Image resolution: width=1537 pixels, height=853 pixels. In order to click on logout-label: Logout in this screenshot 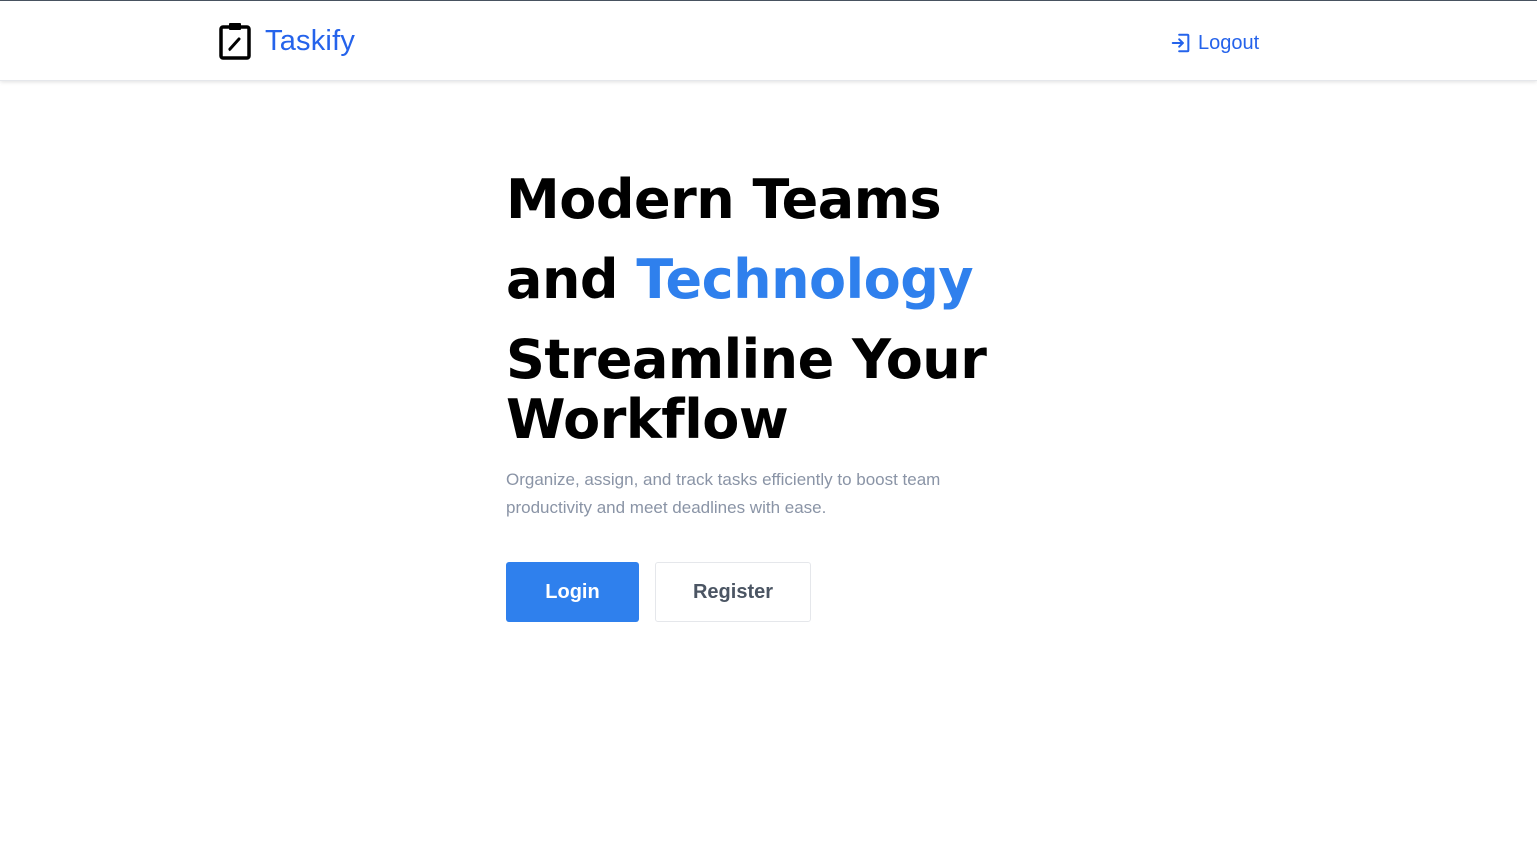, I will do `click(1229, 42)`.